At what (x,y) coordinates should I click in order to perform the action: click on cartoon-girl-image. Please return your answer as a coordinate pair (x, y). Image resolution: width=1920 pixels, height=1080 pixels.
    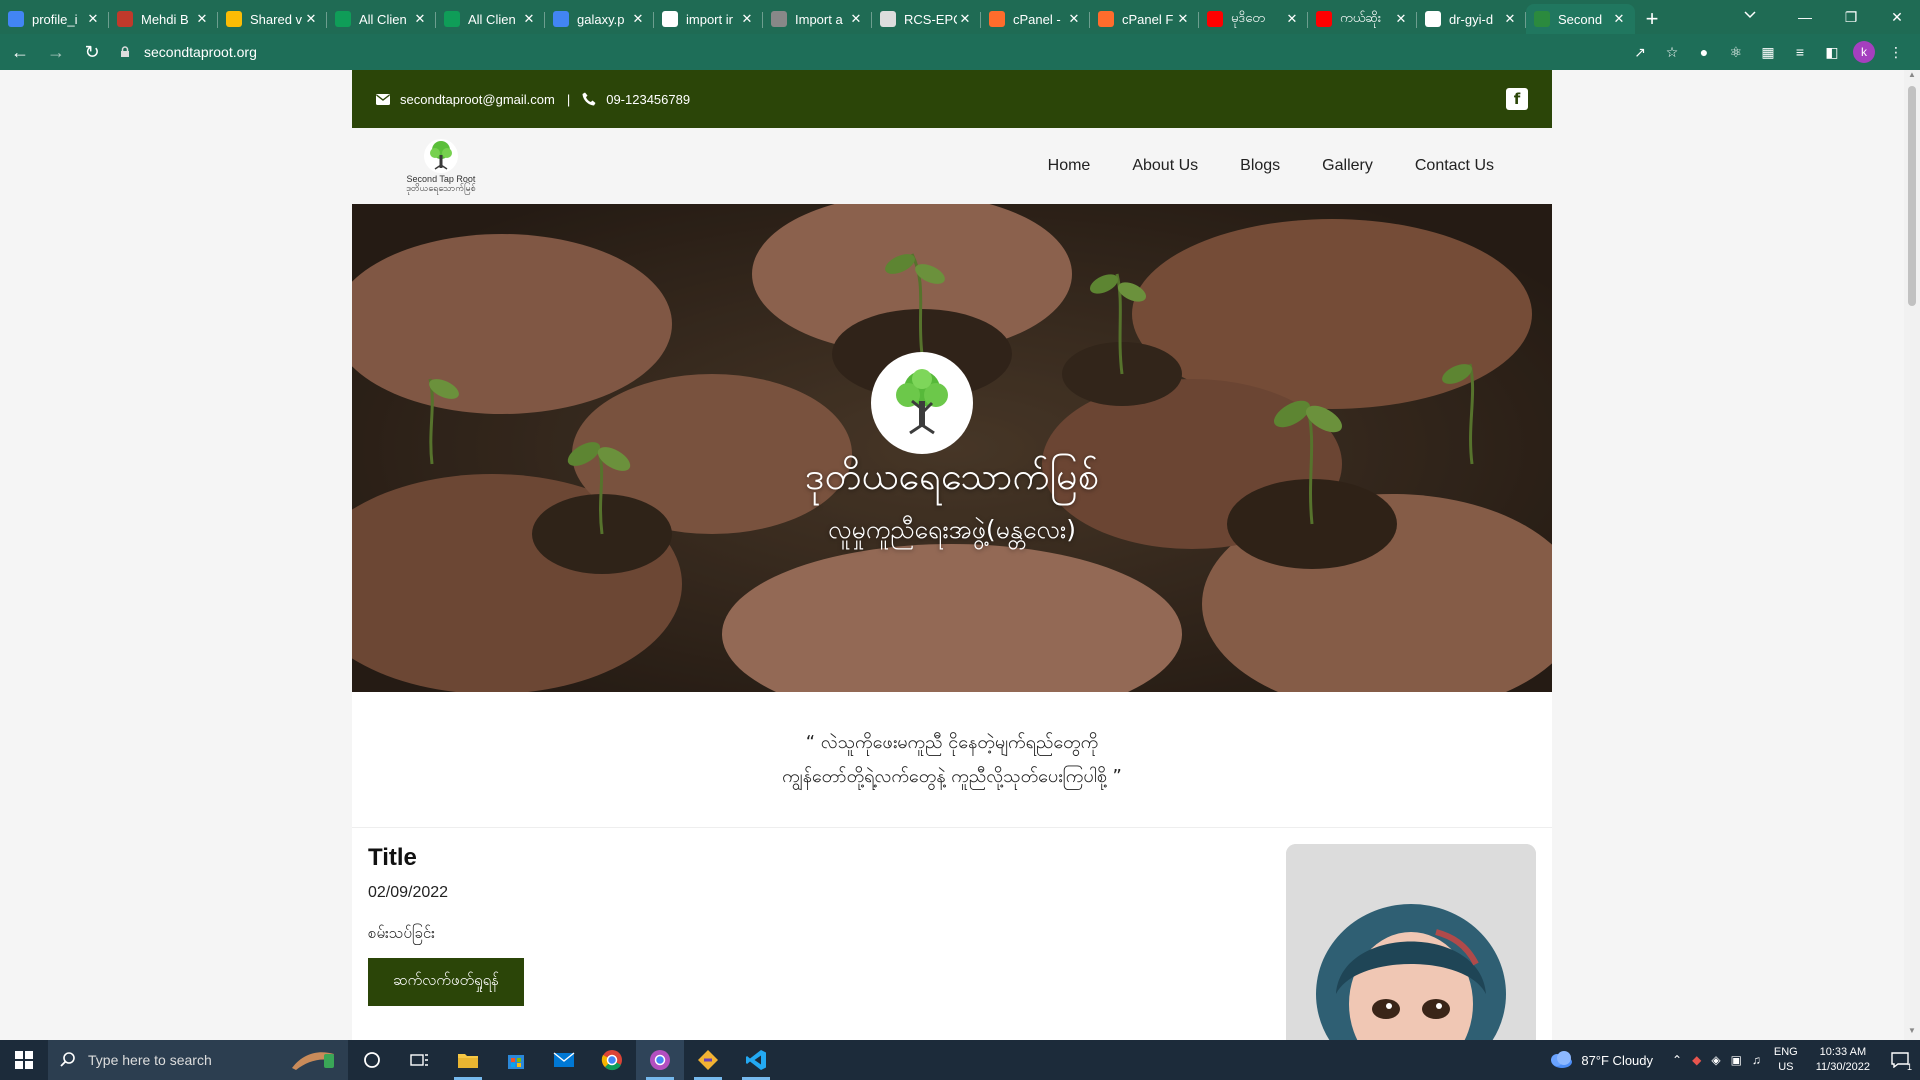
    Looking at the image, I should click on (1411, 942).